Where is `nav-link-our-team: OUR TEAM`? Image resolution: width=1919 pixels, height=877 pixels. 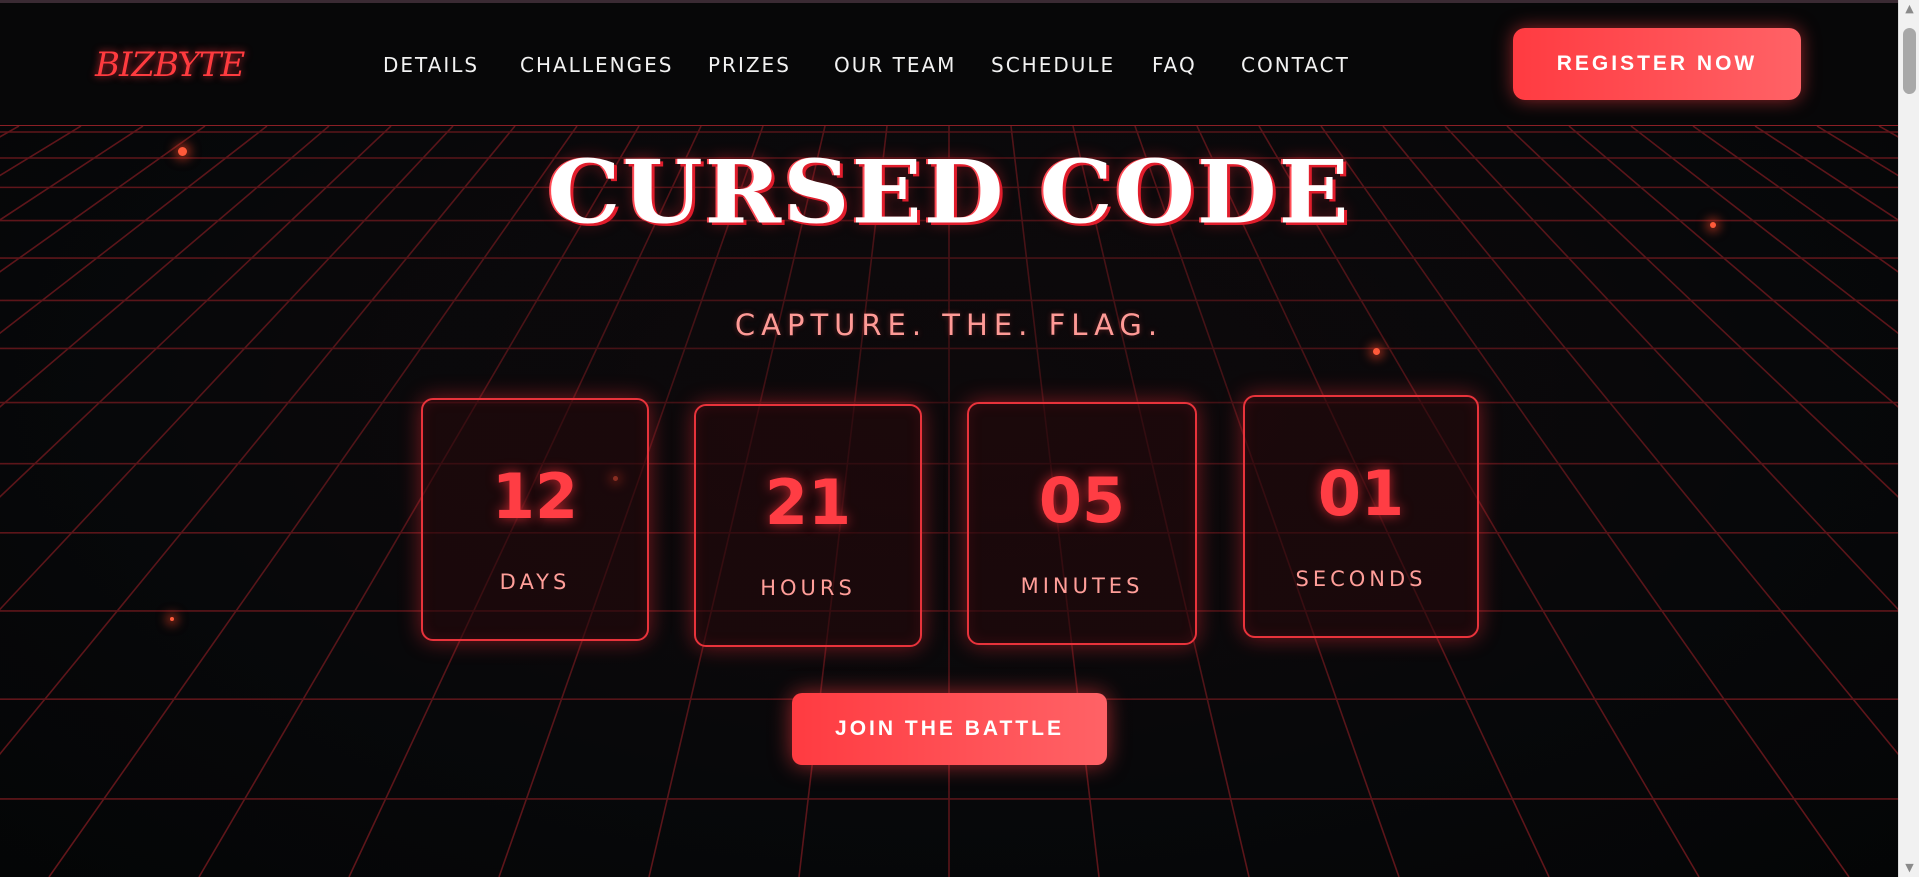
nav-link-our-team: OUR TEAM is located at coordinates (895, 65).